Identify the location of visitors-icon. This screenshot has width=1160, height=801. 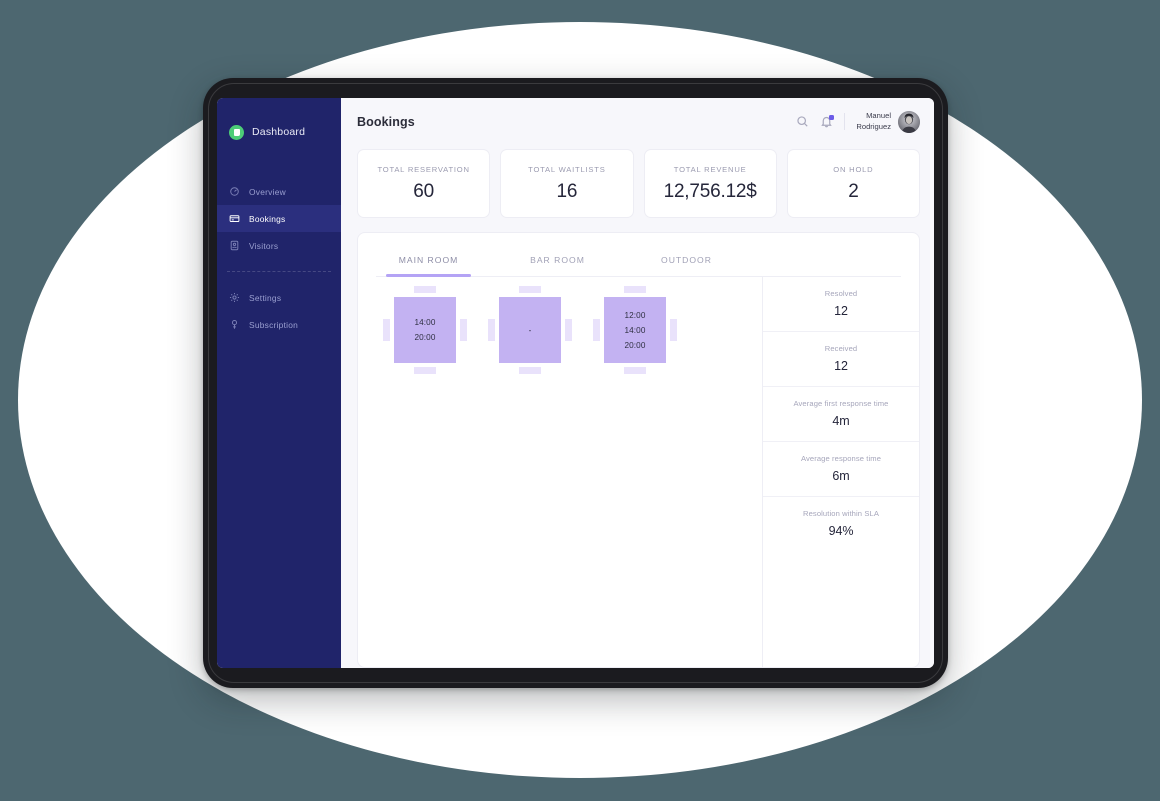
(234, 245).